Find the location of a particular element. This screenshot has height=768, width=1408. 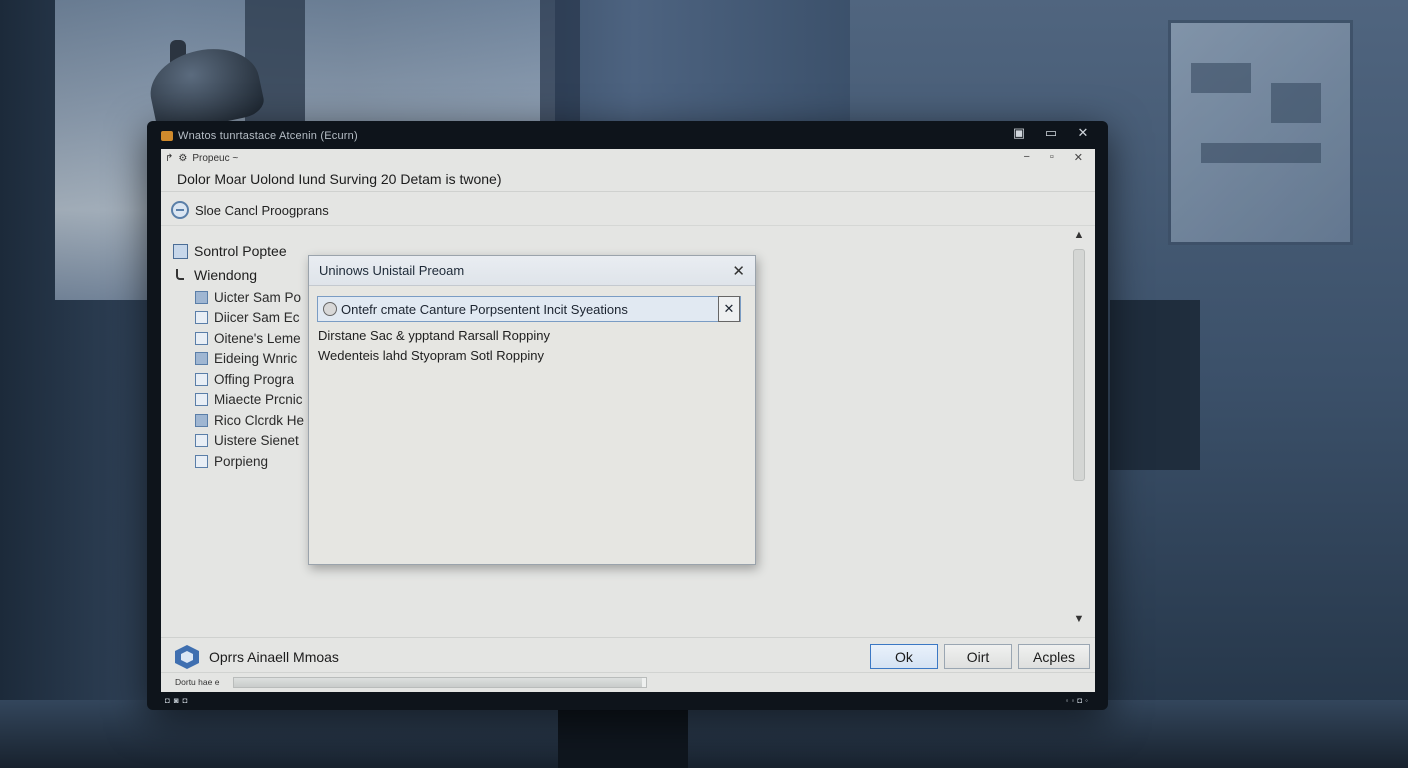

dialog-close-icon: ✕ is located at coordinates (738, 271).